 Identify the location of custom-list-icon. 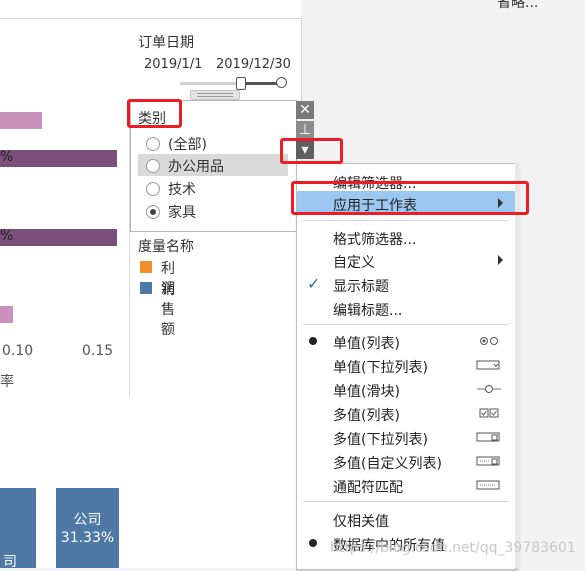
(488, 461).